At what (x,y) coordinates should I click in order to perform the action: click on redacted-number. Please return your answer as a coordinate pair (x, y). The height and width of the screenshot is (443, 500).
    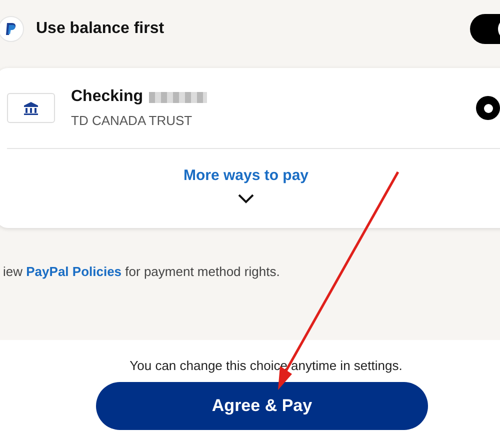
    Looking at the image, I should click on (178, 97).